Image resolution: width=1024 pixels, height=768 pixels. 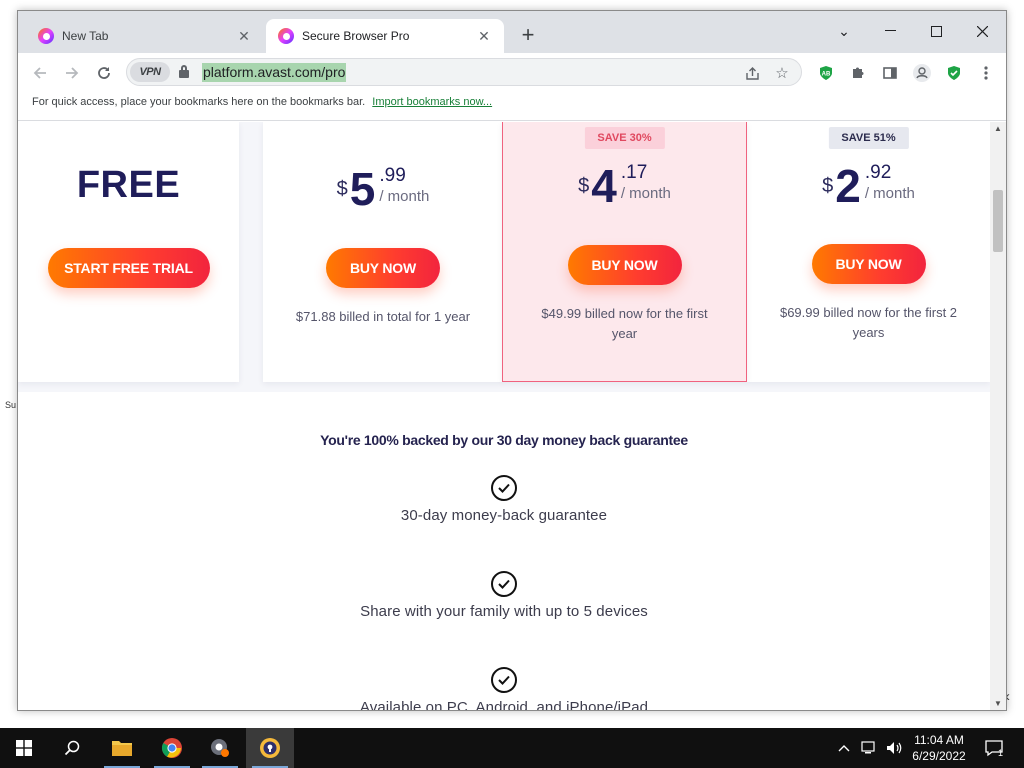 I want to click on scroll-down-icon: ▼, so click(x=998, y=703).